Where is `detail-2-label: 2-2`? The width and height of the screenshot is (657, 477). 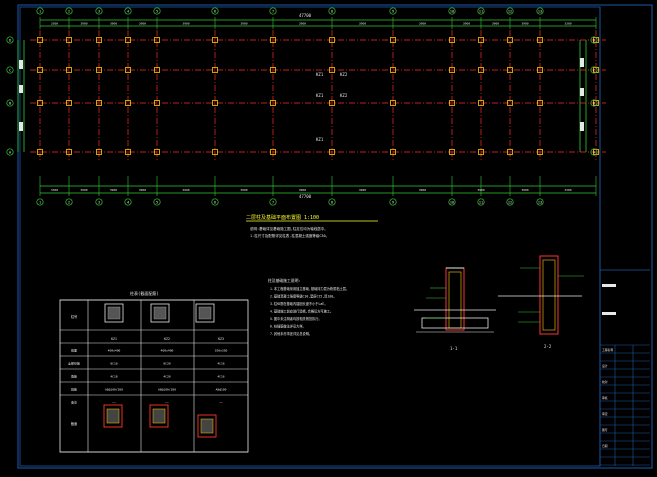 detail-2-label: 2-2 is located at coordinates (548, 346).